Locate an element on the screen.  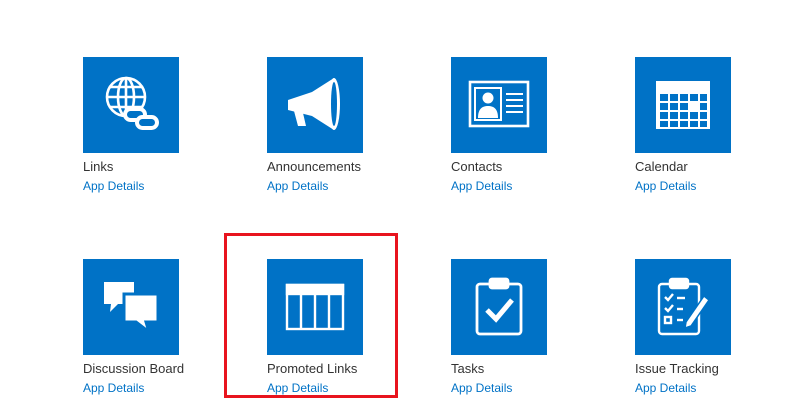
app-name: Tasks is located at coordinates (526, 369).